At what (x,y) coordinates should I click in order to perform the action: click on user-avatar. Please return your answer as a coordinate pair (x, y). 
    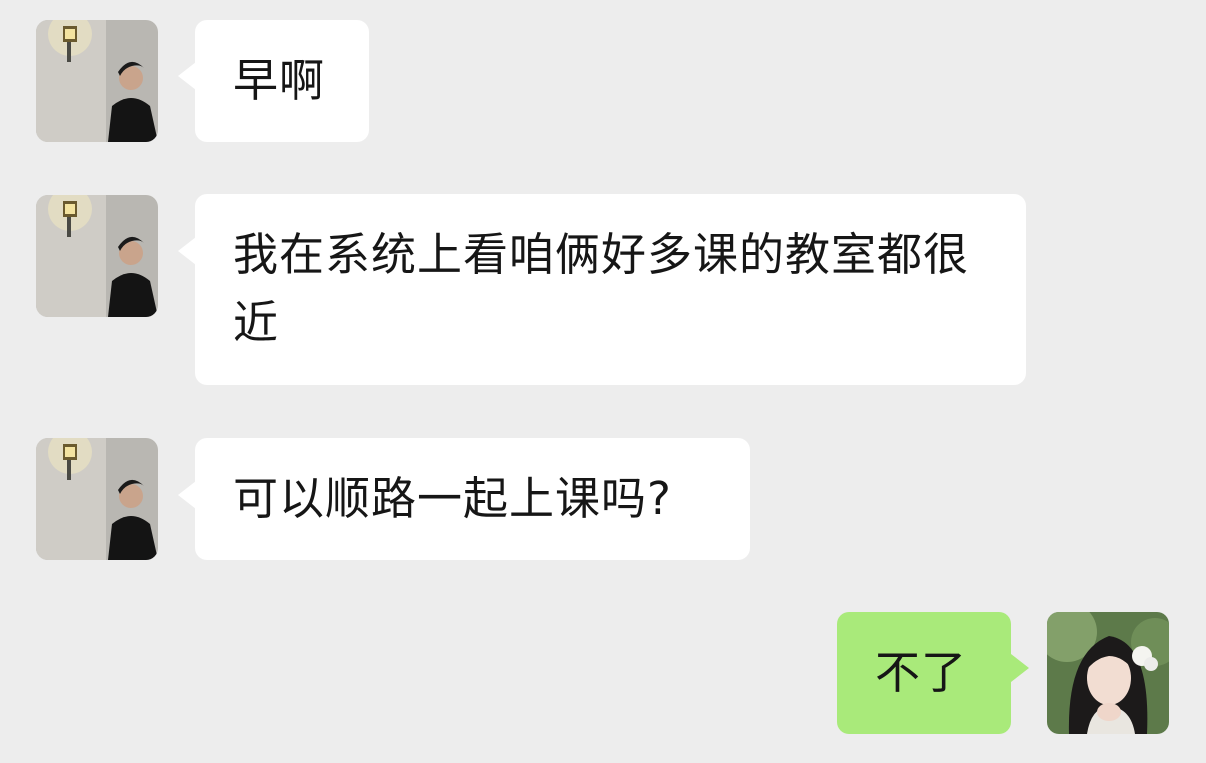
    Looking at the image, I should click on (1108, 673).